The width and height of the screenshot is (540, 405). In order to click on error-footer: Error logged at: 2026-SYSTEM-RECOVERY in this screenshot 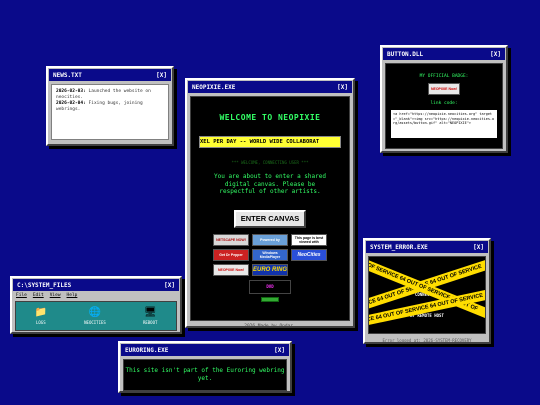, I will do `click(427, 340)`.